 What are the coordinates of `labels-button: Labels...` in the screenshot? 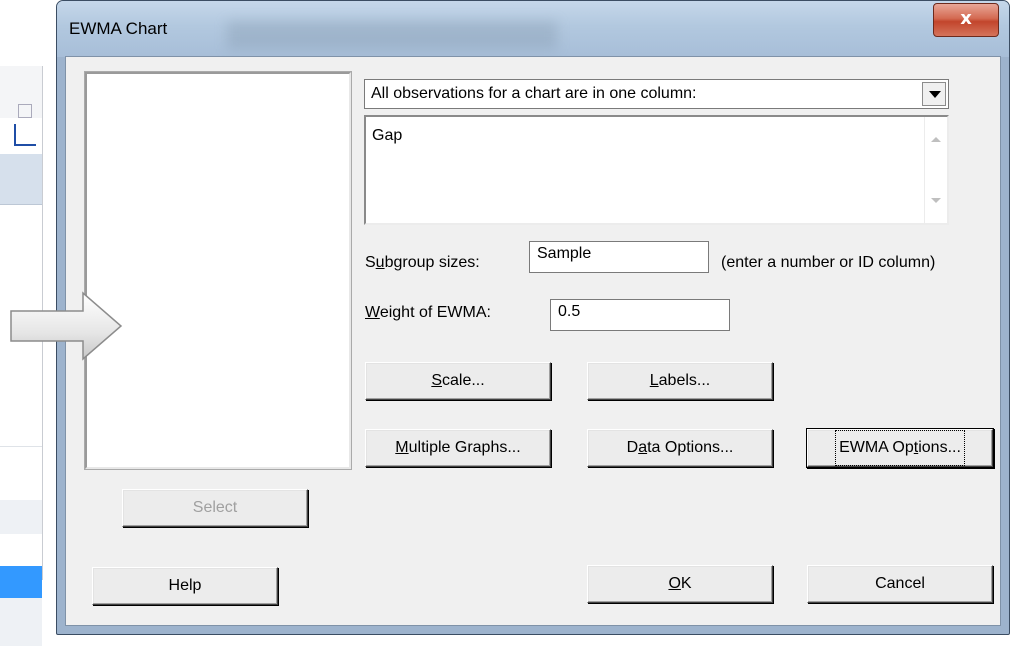 It's located at (680, 381).